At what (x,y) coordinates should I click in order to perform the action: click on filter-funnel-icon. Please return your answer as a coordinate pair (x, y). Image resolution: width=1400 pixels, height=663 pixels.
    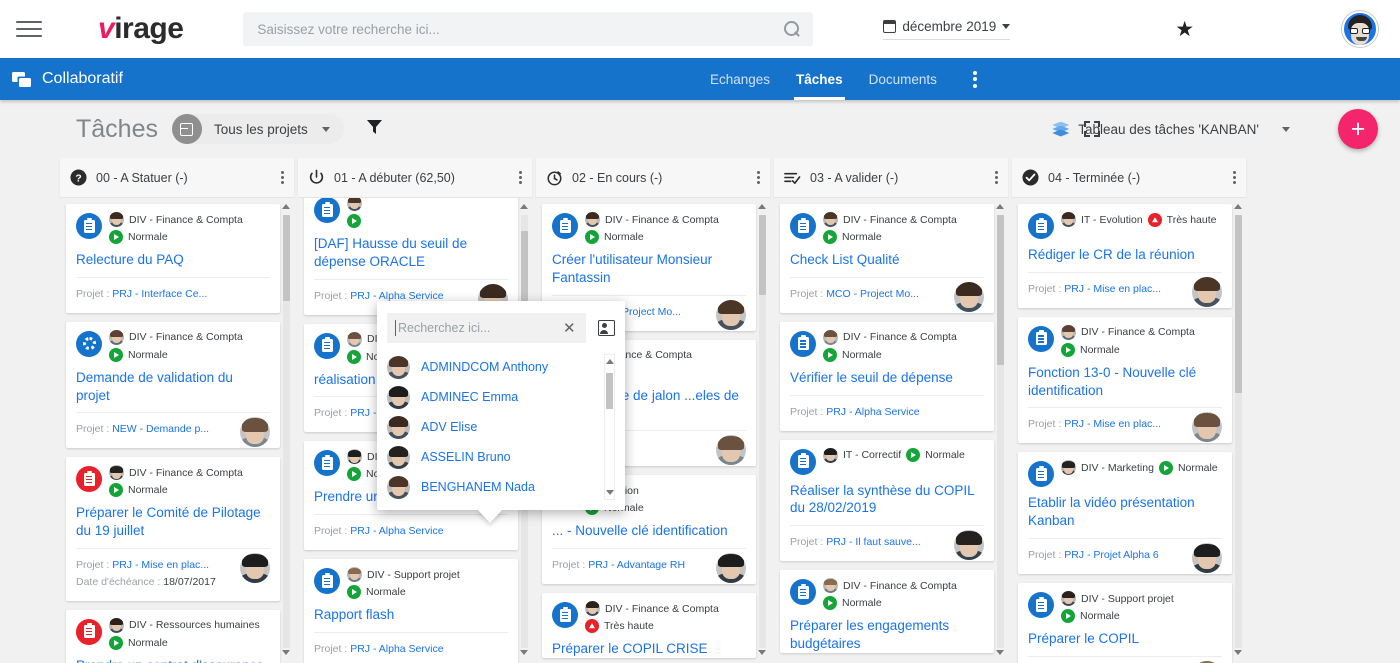
    Looking at the image, I should click on (374, 129).